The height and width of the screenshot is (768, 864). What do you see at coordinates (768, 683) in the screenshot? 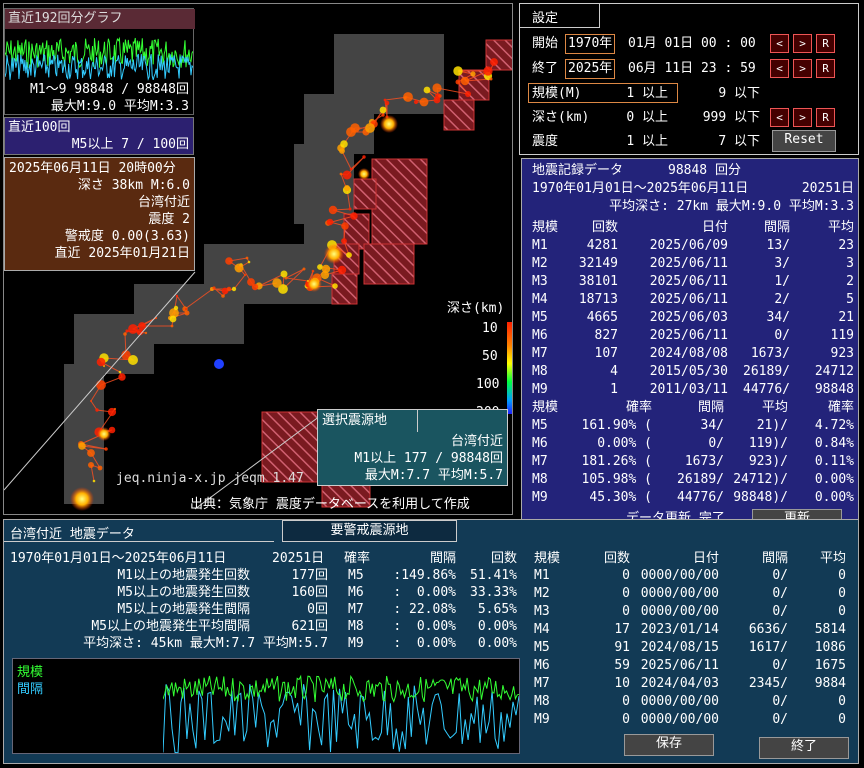
I see `bottom-table-row: 2345/` at bounding box center [768, 683].